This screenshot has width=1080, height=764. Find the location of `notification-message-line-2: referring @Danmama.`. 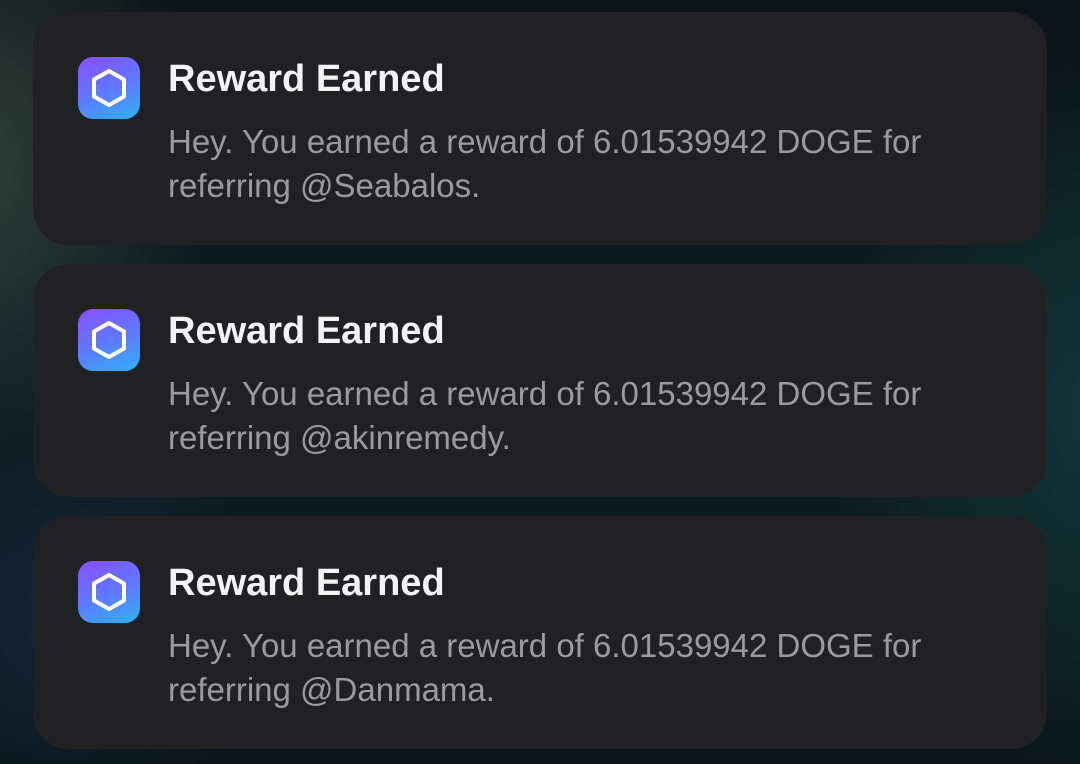

notification-message-line-2: referring @Danmama. is located at coordinates (331, 689).